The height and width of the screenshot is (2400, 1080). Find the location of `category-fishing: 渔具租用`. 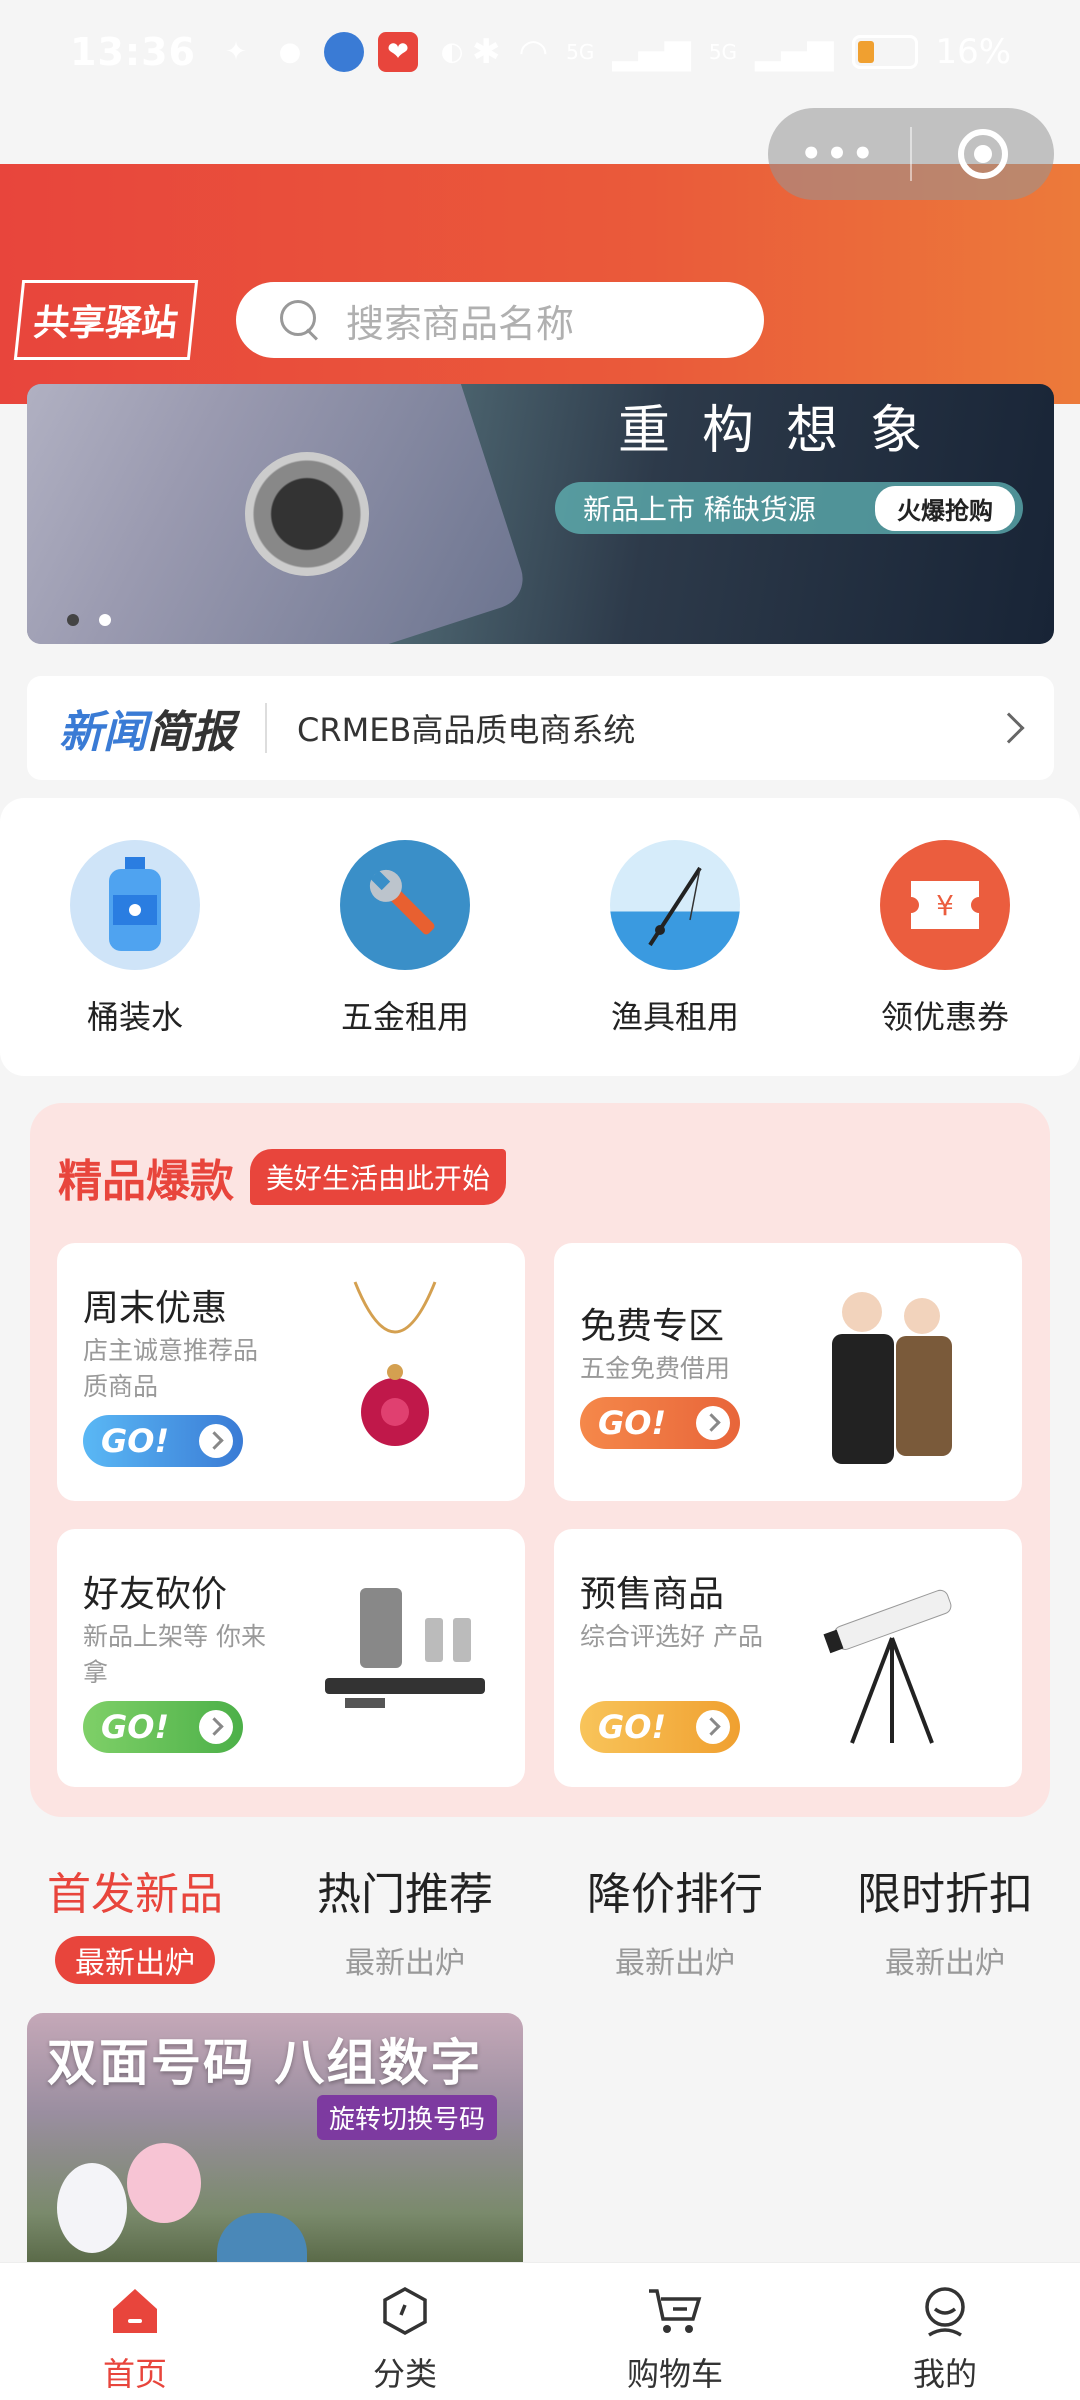

category-fishing: 渔具租用 is located at coordinates (675, 958).